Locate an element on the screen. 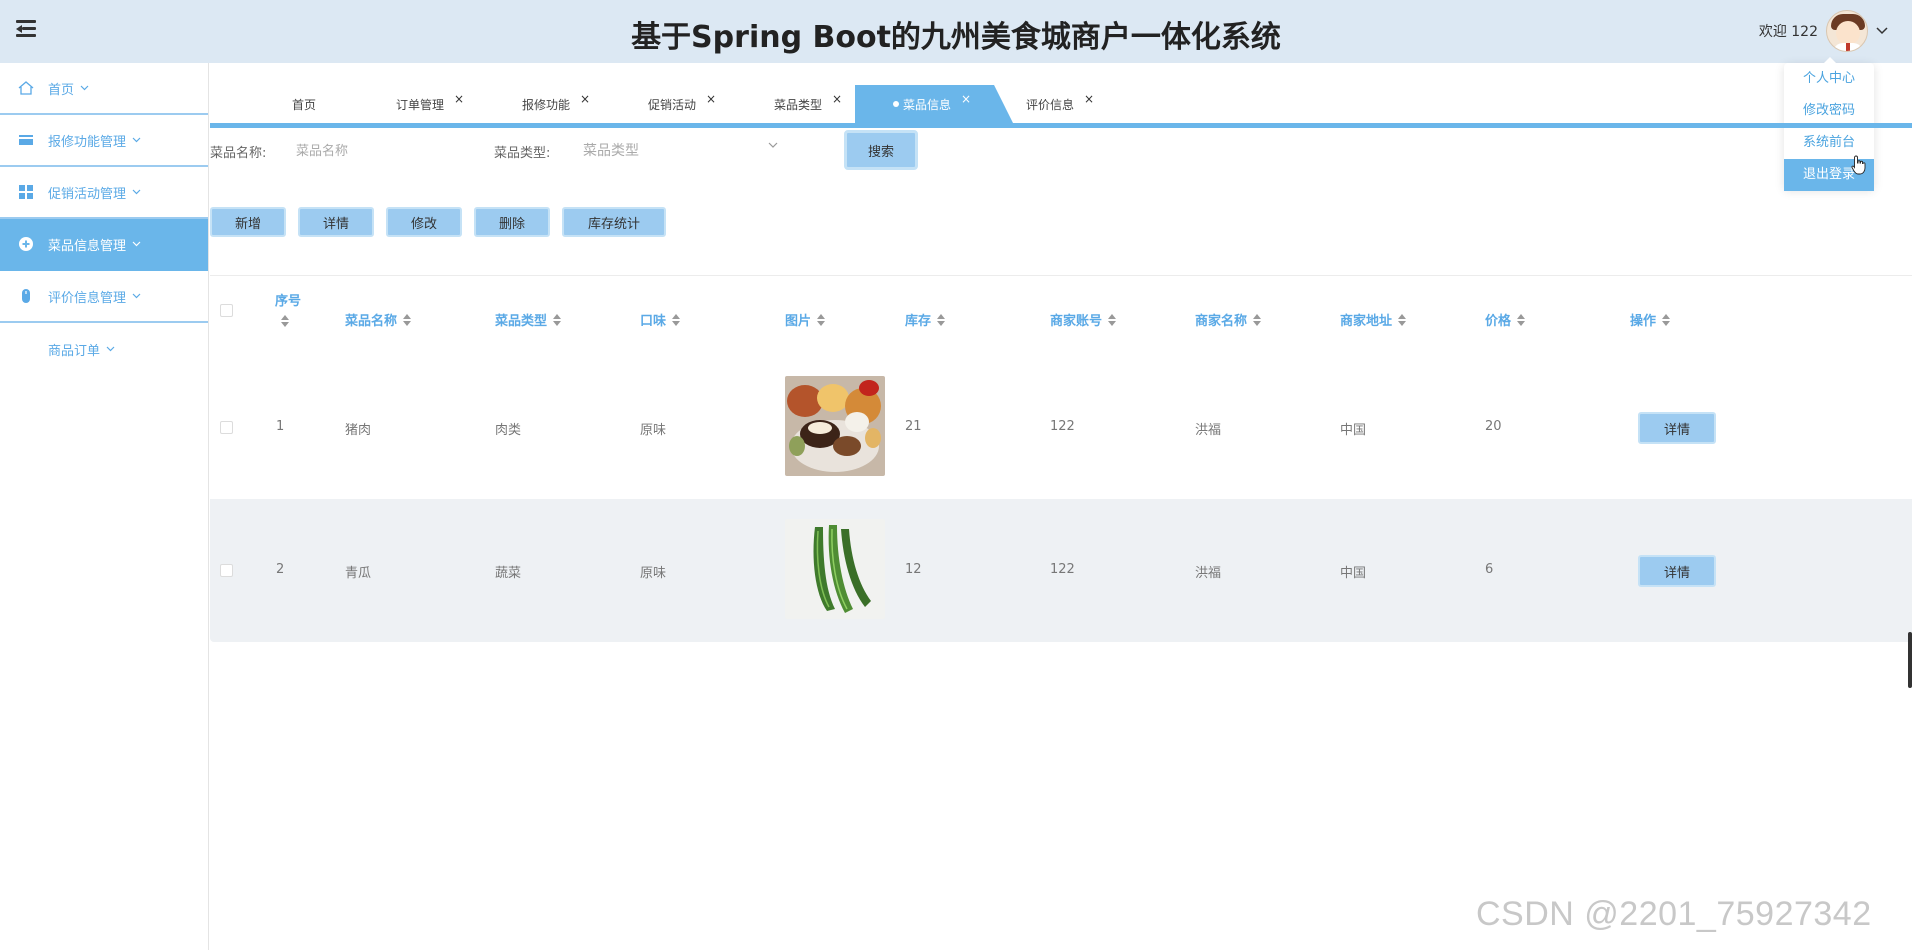 The image size is (1912, 950). column-header-stock: 库存 is located at coordinates (925, 319).